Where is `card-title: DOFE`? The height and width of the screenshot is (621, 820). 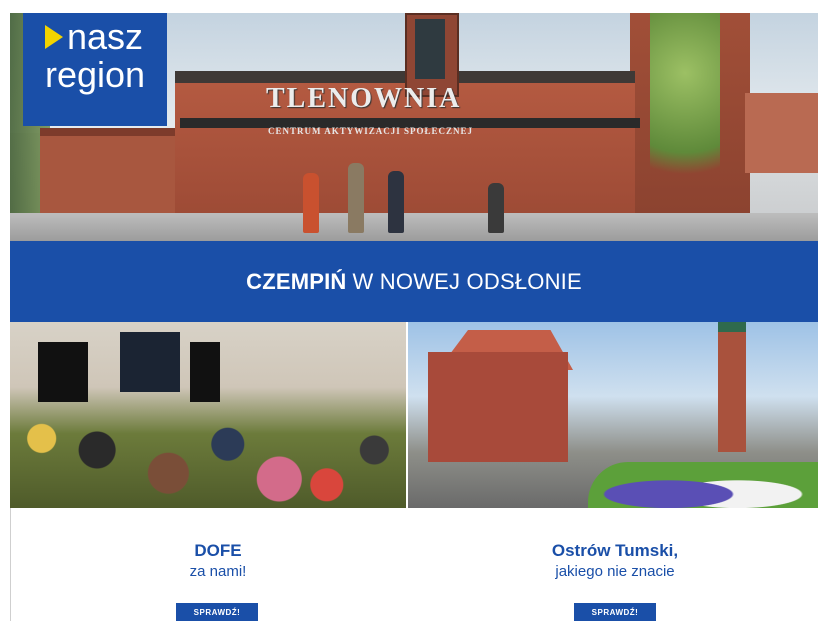
card-title: DOFE is located at coordinates (218, 550).